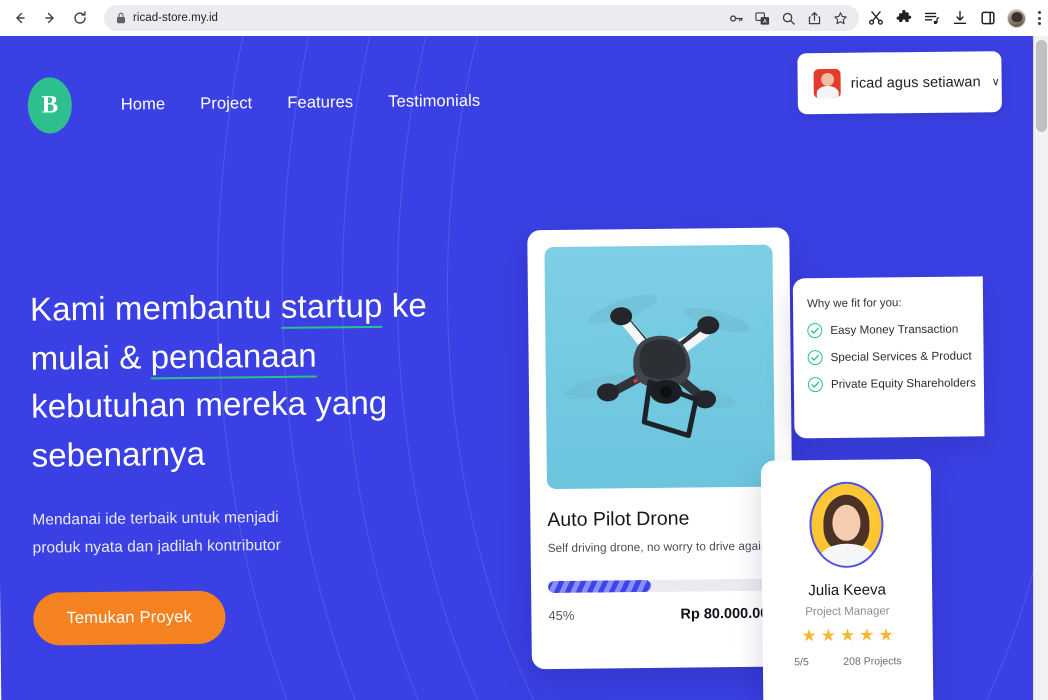 The width and height of the screenshot is (1048, 700). What do you see at coordinates (1040, 364) in the screenshot?
I see `page-scrollbar` at bounding box center [1040, 364].